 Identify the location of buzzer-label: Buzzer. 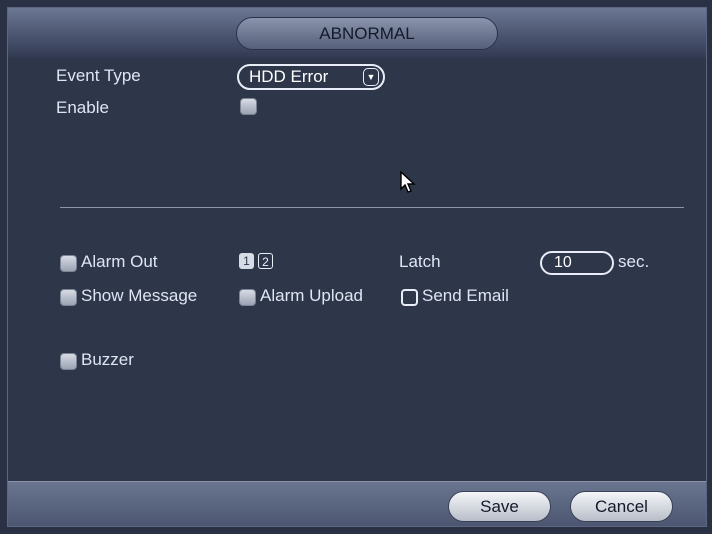
(107, 359).